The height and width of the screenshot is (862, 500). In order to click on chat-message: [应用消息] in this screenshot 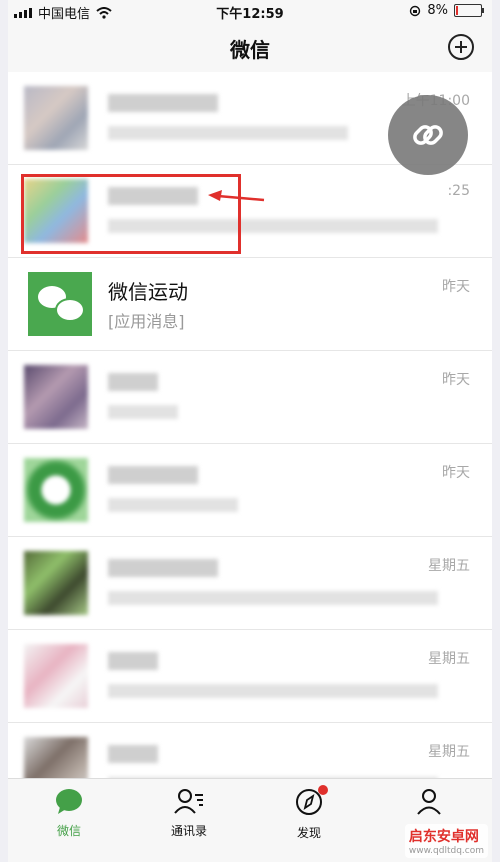, I will do `click(146, 321)`.